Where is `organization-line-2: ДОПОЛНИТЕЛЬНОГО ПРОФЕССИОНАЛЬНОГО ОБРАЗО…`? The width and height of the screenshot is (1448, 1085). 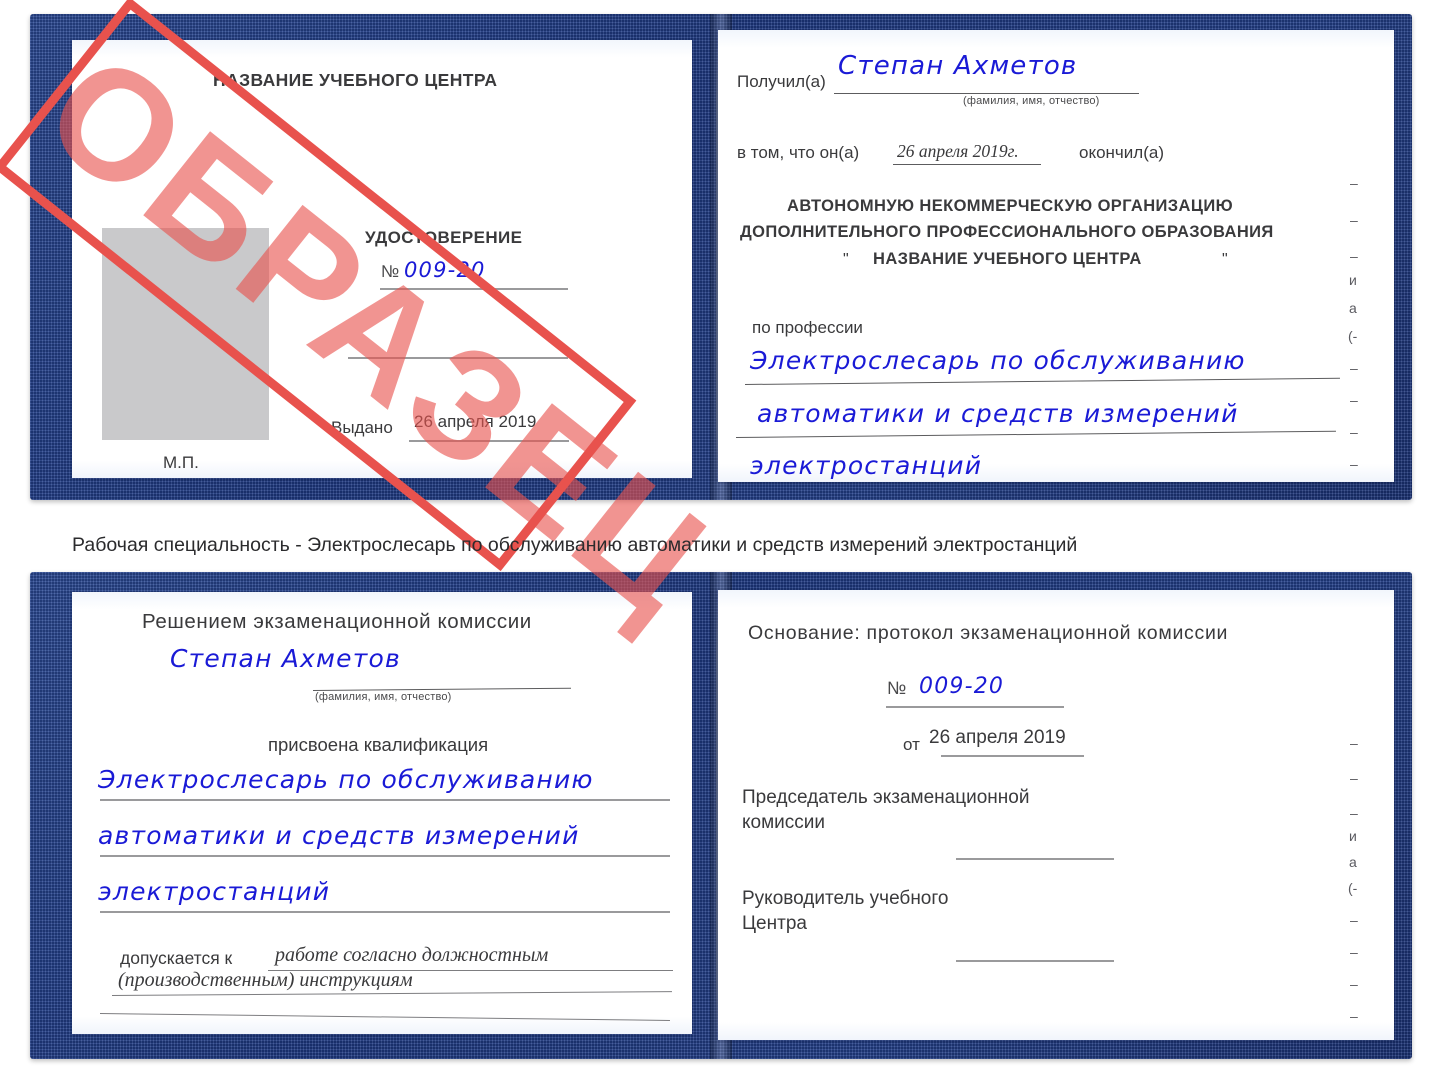 organization-line-2: ДОПОЛНИТЕЛЬНОГО ПРОФЕССИОНАЛЬНОГО ОБРАЗО… is located at coordinates (1007, 232).